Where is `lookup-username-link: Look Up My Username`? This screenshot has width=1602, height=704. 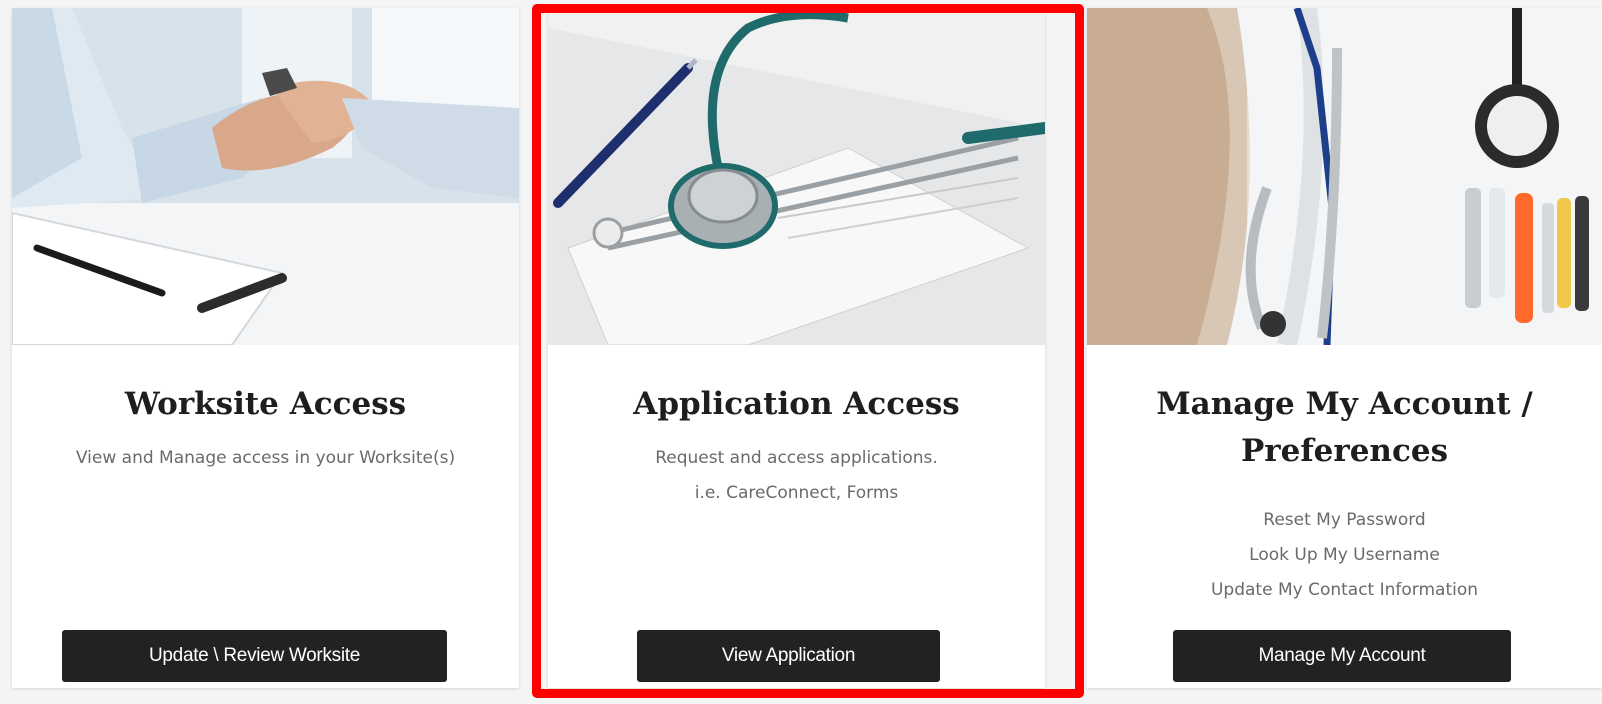 lookup-username-link: Look Up My Username is located at coordinates (1344, 555).